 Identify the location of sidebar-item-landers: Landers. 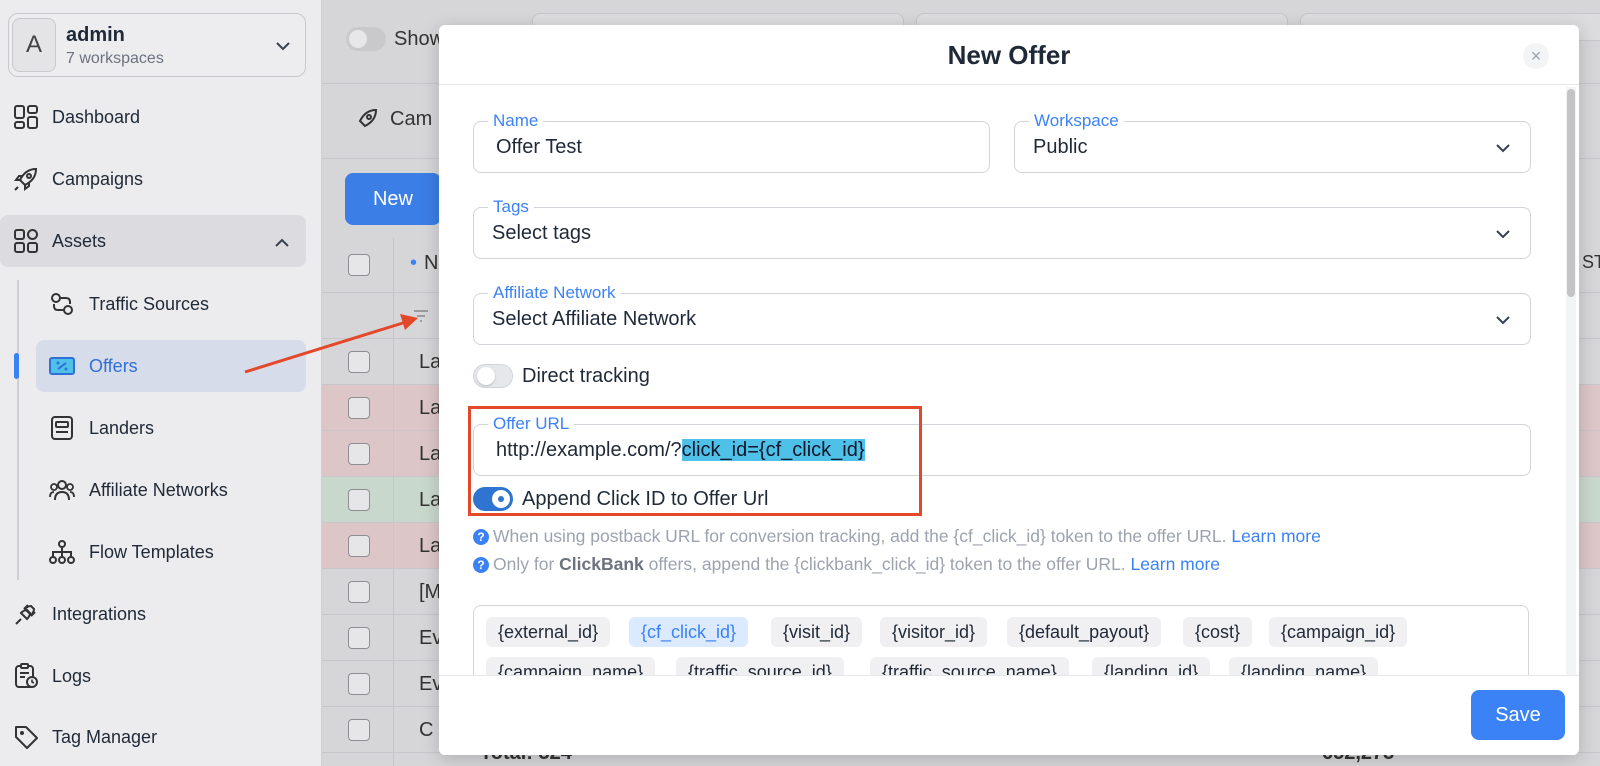
(153, 428).